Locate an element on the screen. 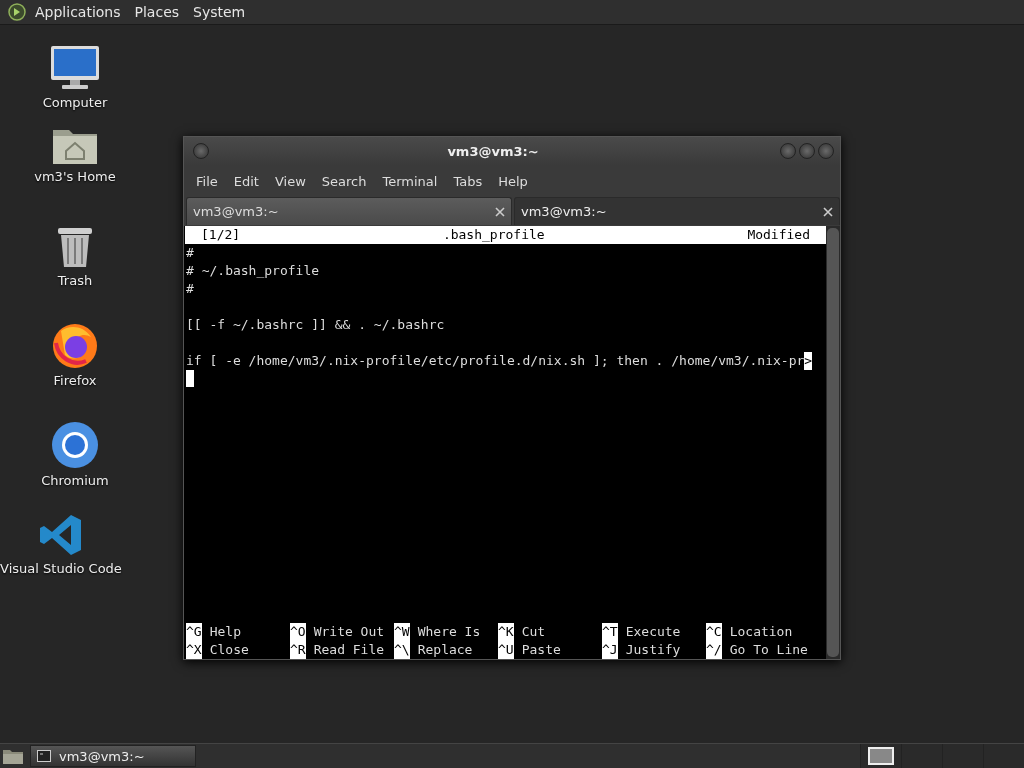 This screenshot has width=1024, height=768. shortcut-key: ^R is located at coordinates (298, 650).